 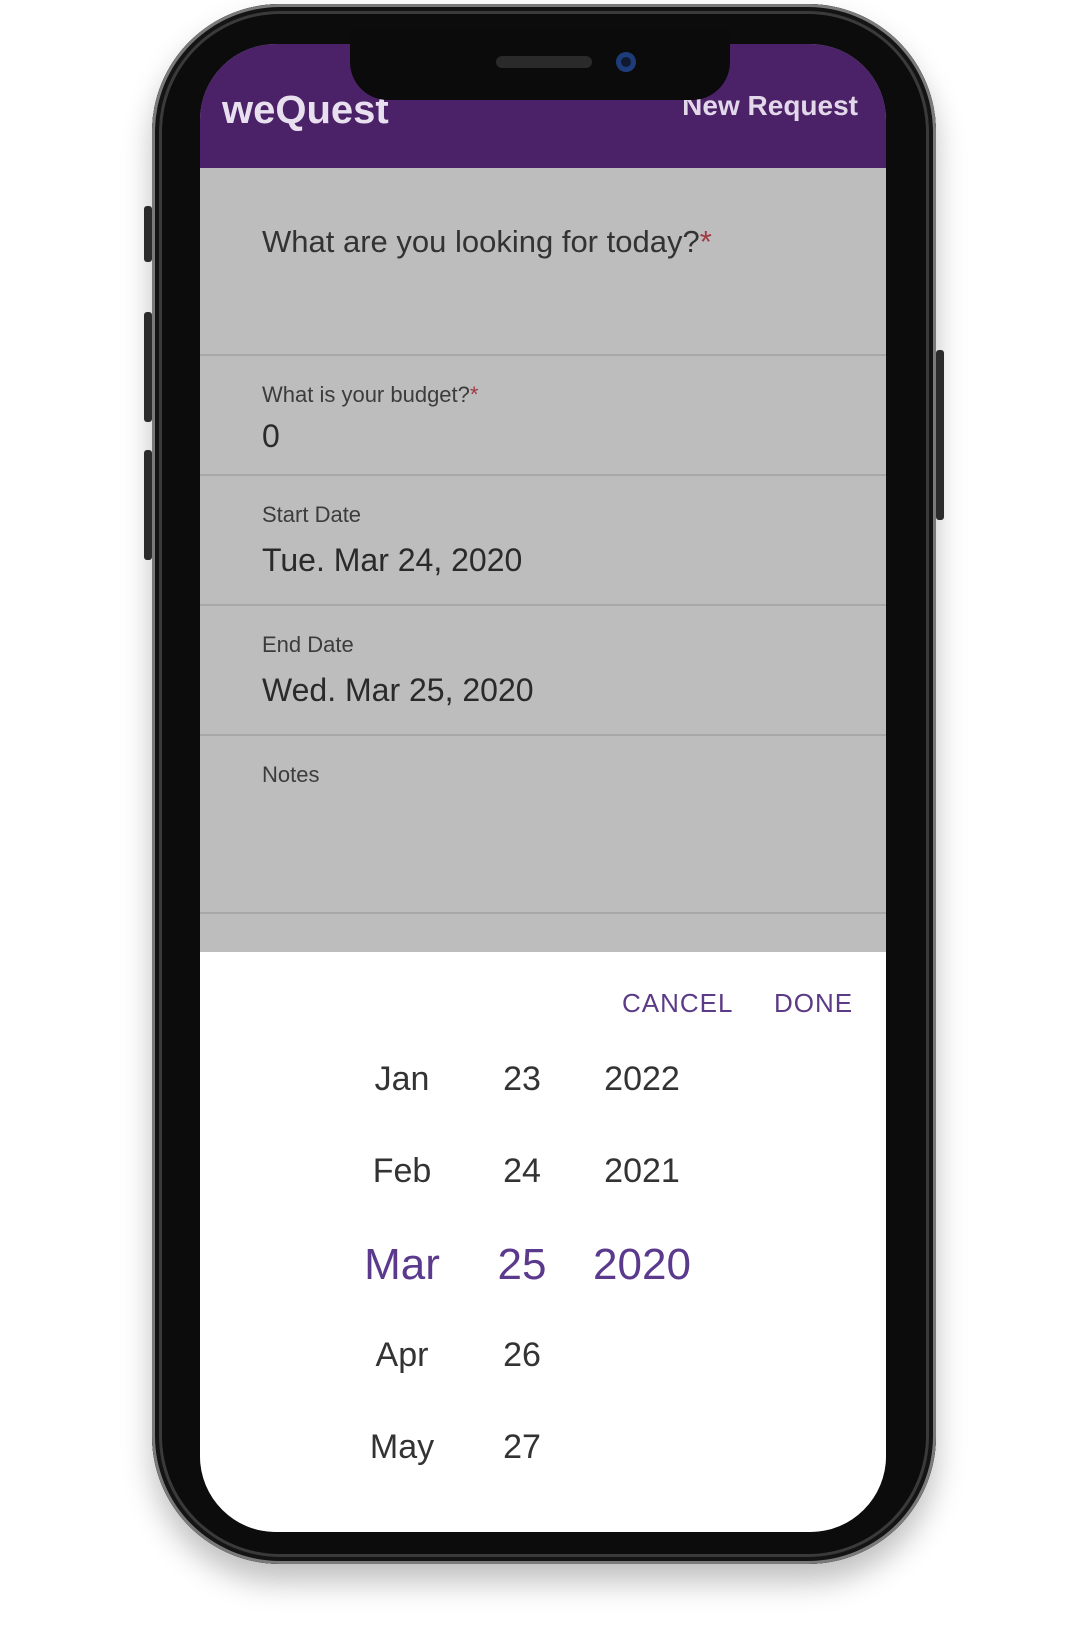 I want to click on start-date-value: Tue. Mar 24, 2020, so click(x=392, y=560).